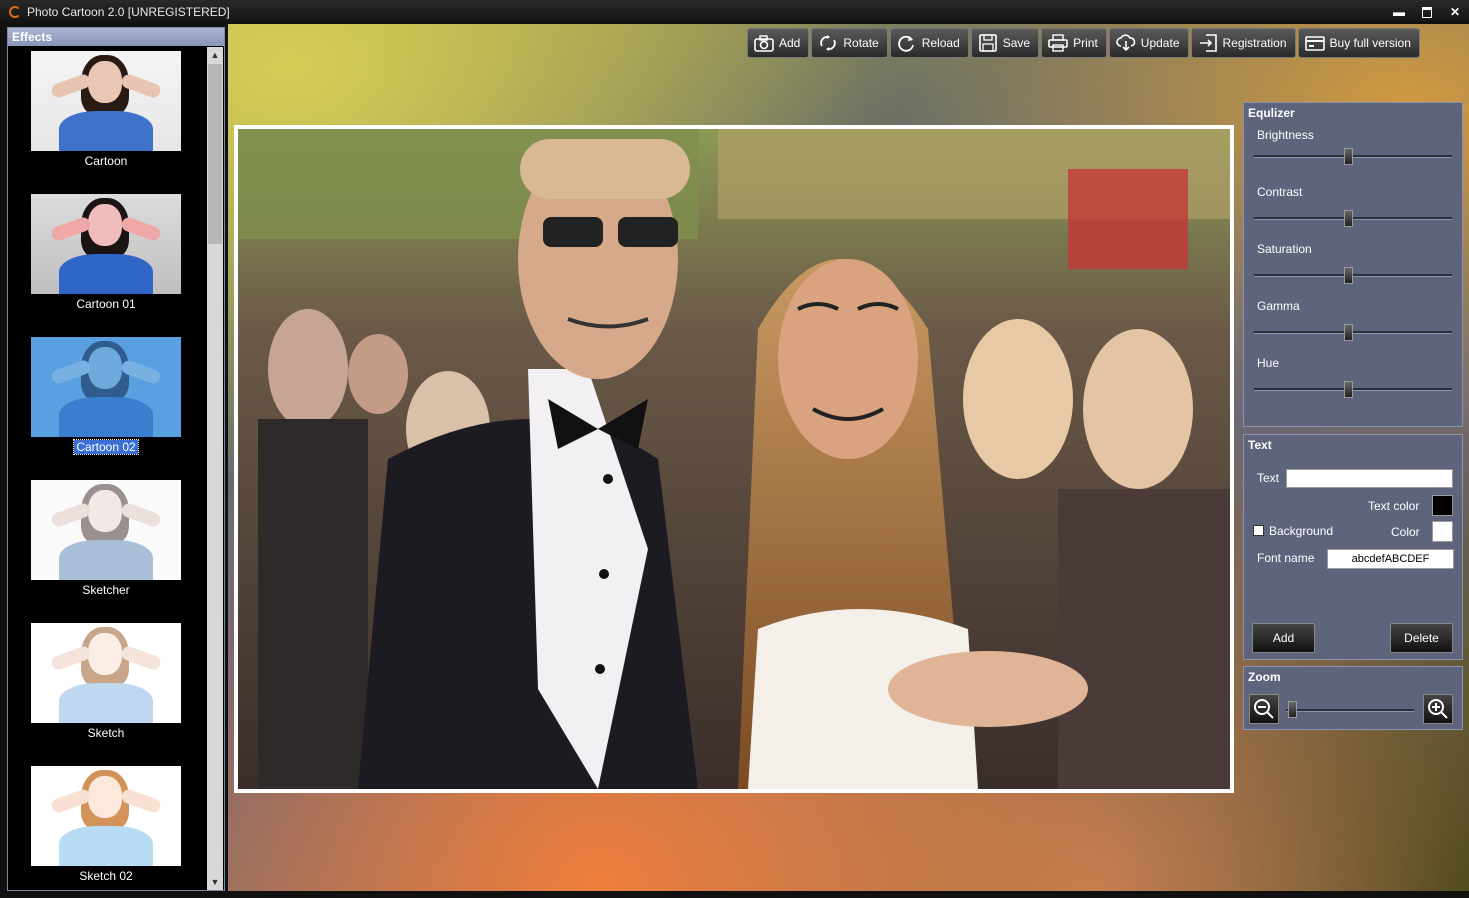 This screenshot has width=1469, height=898. What do you see at coordinates (1348, 332) in the screenshot?
I see `gamma-slider-thumb` at bounding box center [1348, 332].